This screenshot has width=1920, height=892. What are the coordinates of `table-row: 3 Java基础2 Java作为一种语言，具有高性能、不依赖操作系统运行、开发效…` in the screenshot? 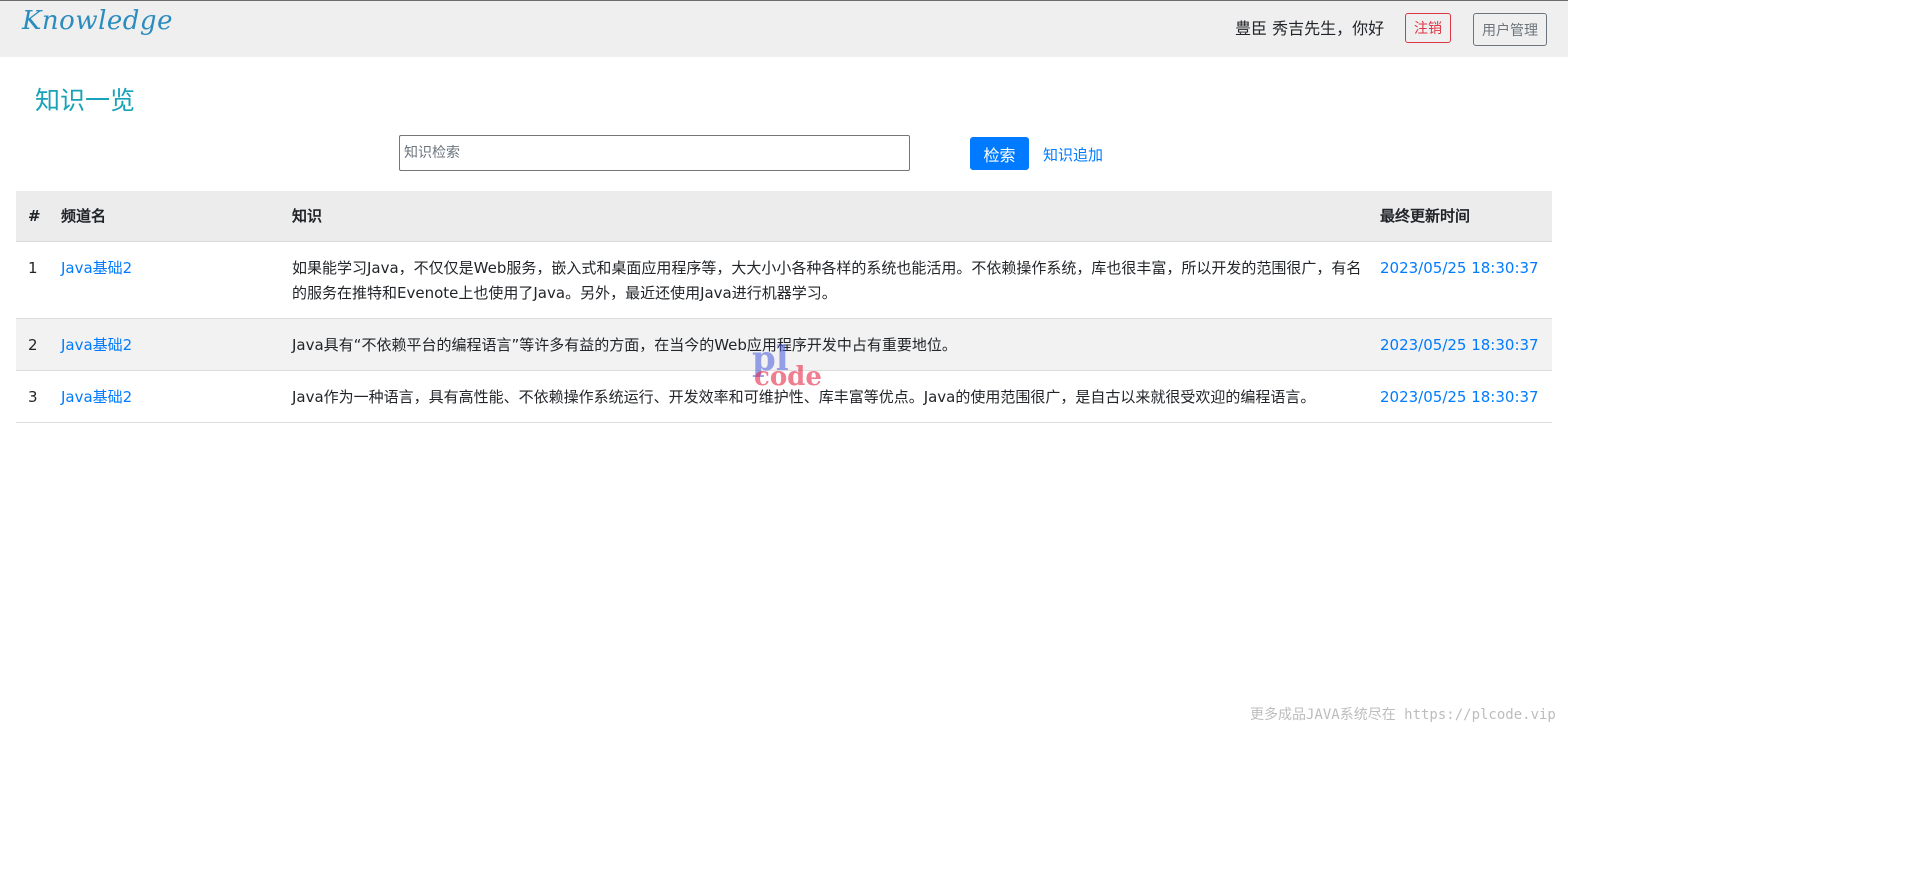 It's located at (784, 396).